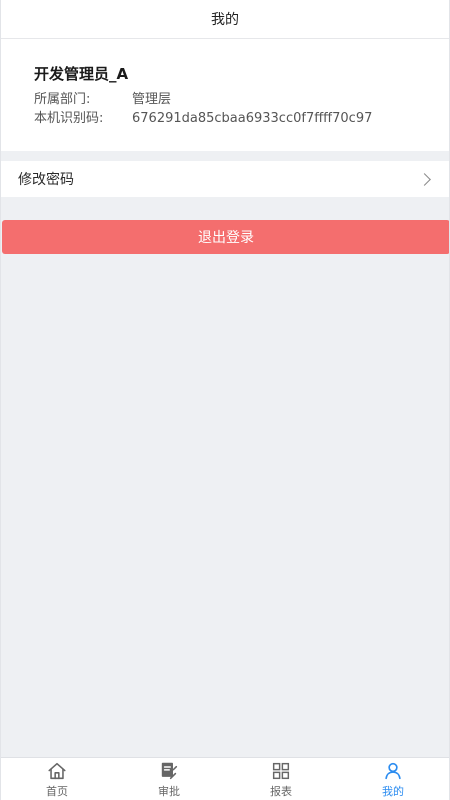  Describe the element at coordinates (424, 179) in the screenshot. I see `chevron-right-icon` at that location.